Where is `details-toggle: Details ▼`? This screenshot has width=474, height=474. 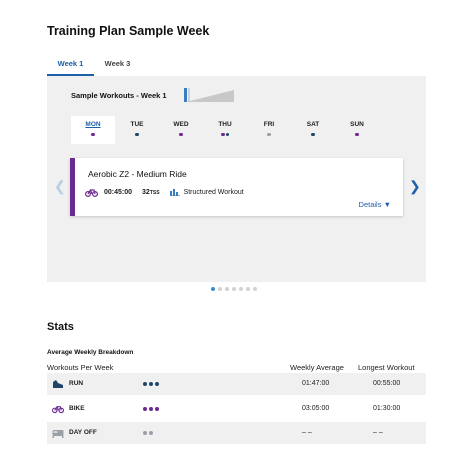
details-toggle: Details ▼ is located at coordinates (375, 204).